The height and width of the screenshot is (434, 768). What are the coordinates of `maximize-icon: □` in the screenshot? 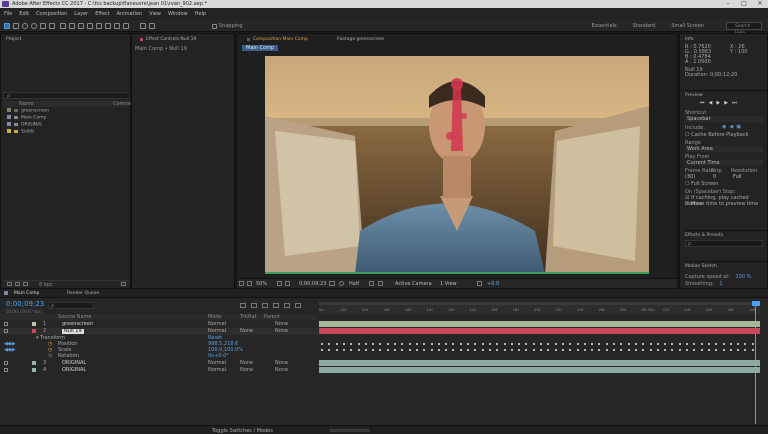 It's located at (744, 4).